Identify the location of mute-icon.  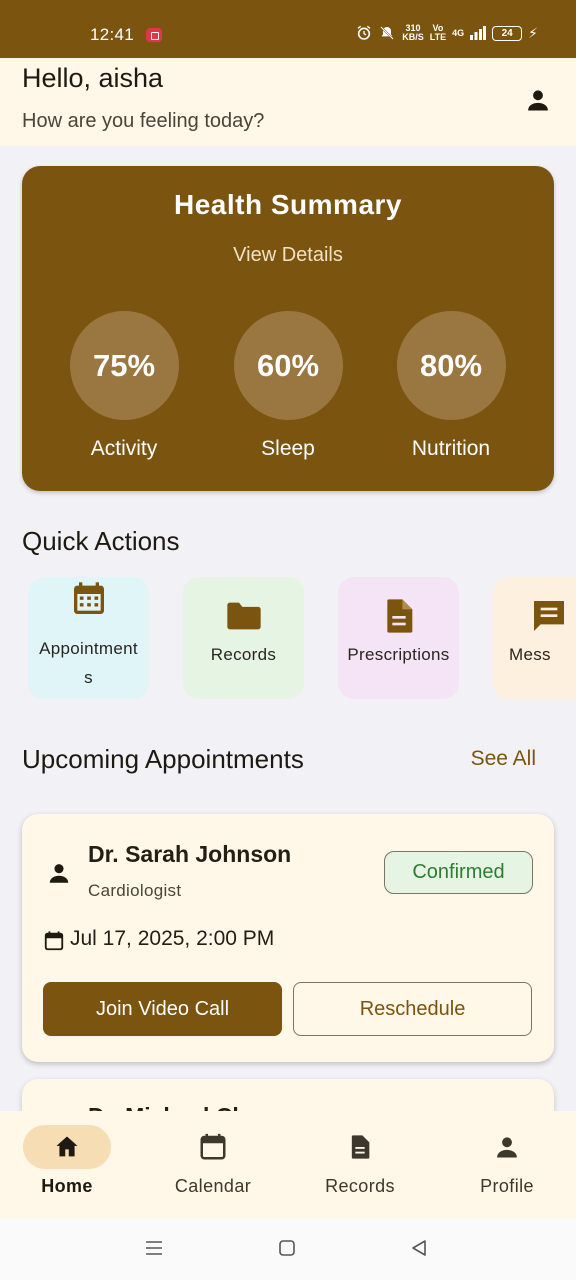
(387, 33).